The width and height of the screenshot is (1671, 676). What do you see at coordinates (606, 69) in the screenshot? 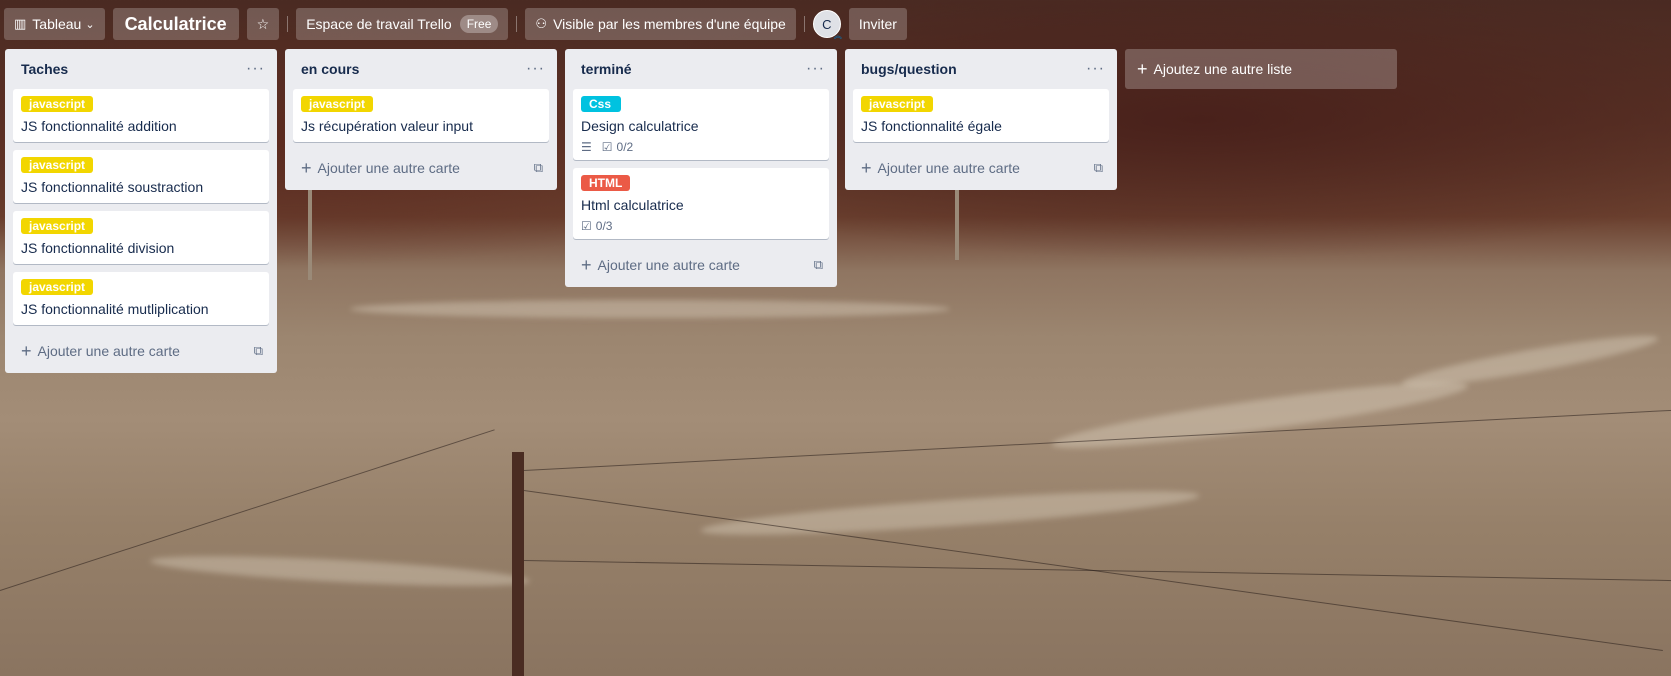
I see `list-title: terminé` at bounding box center [606, 69].